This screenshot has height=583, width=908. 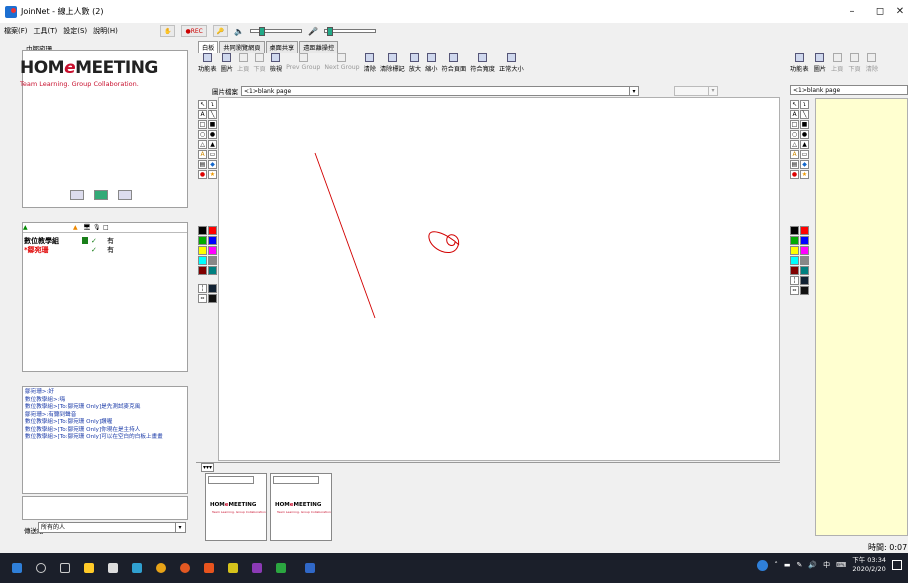 I want to click on microphone-volume-slider, so click(x=350, y=31).